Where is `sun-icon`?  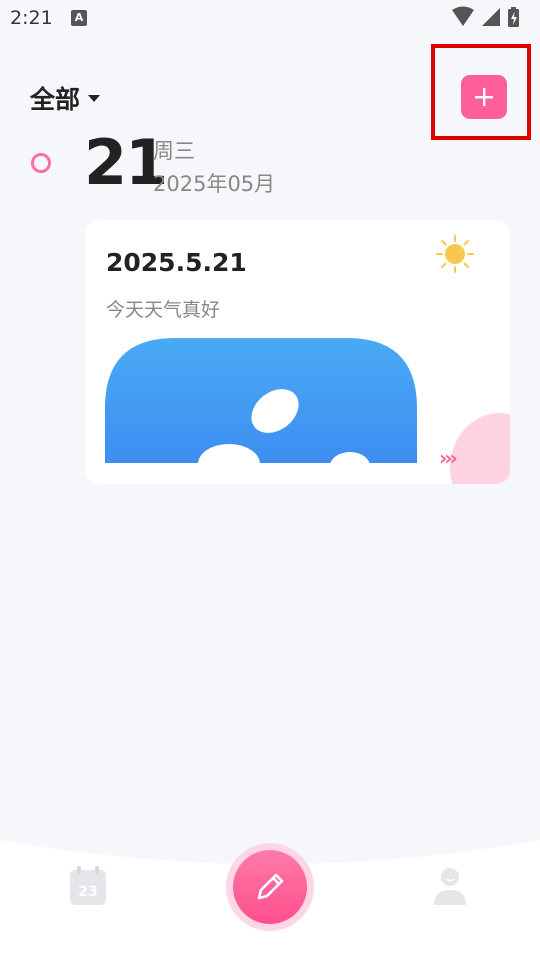
sun-icon is located at coordinates (455, 254).